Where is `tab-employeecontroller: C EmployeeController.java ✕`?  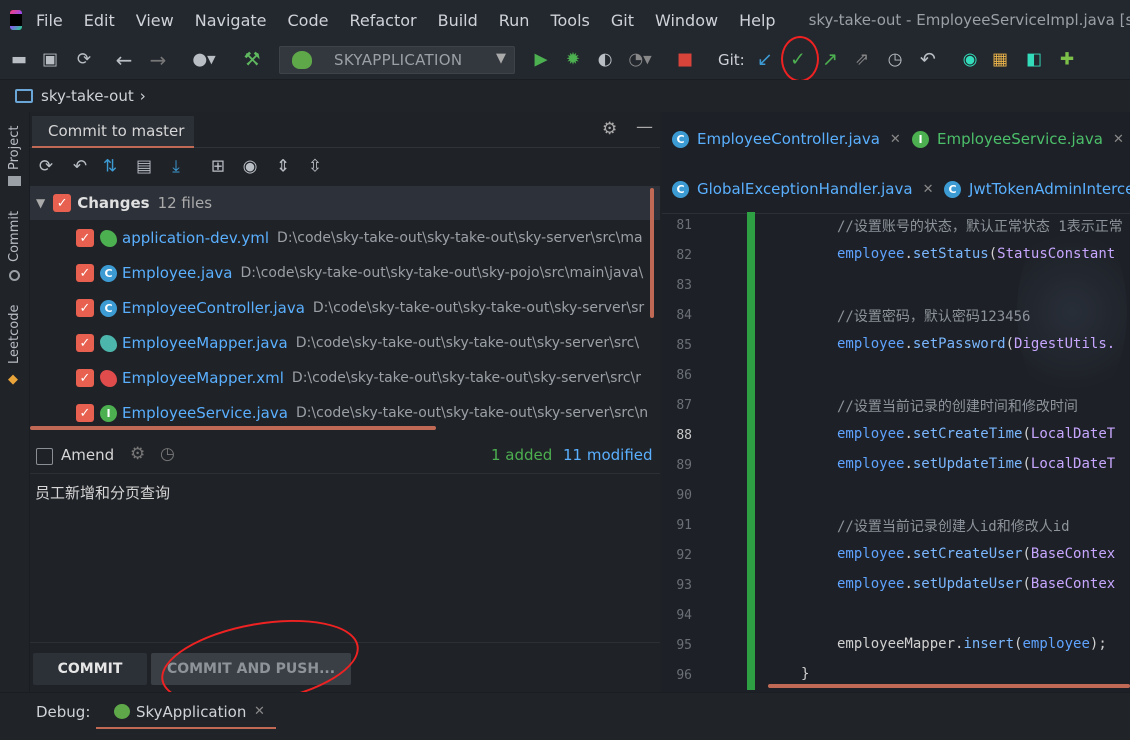
tab-employeecontroller: C EmployeeController.java ✕ is located at coordinates (786, 139).